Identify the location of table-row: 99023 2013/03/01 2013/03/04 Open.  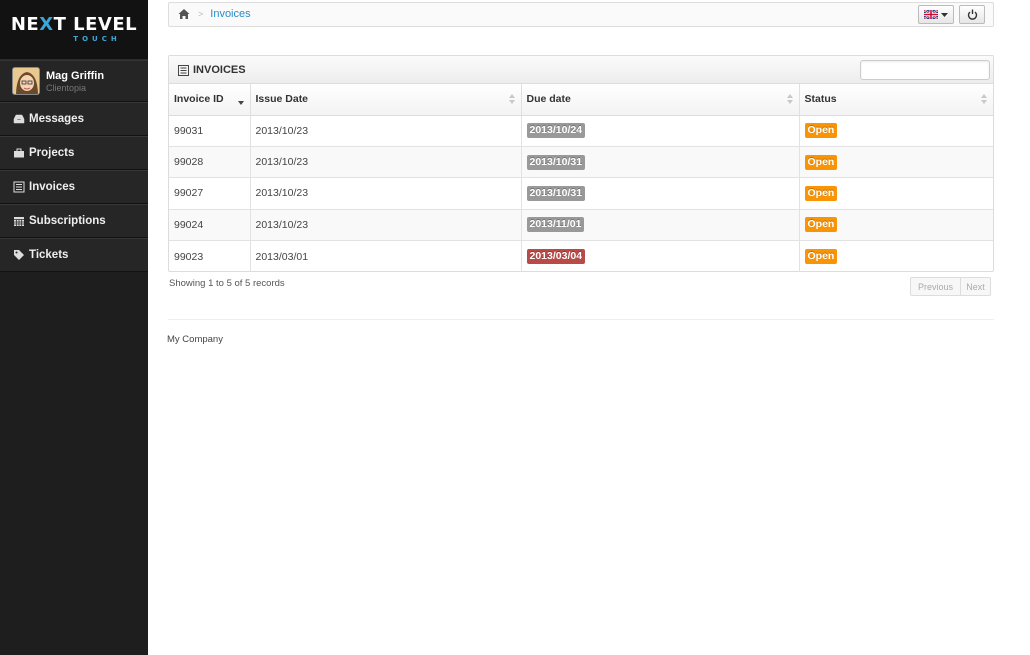
(581, 256).